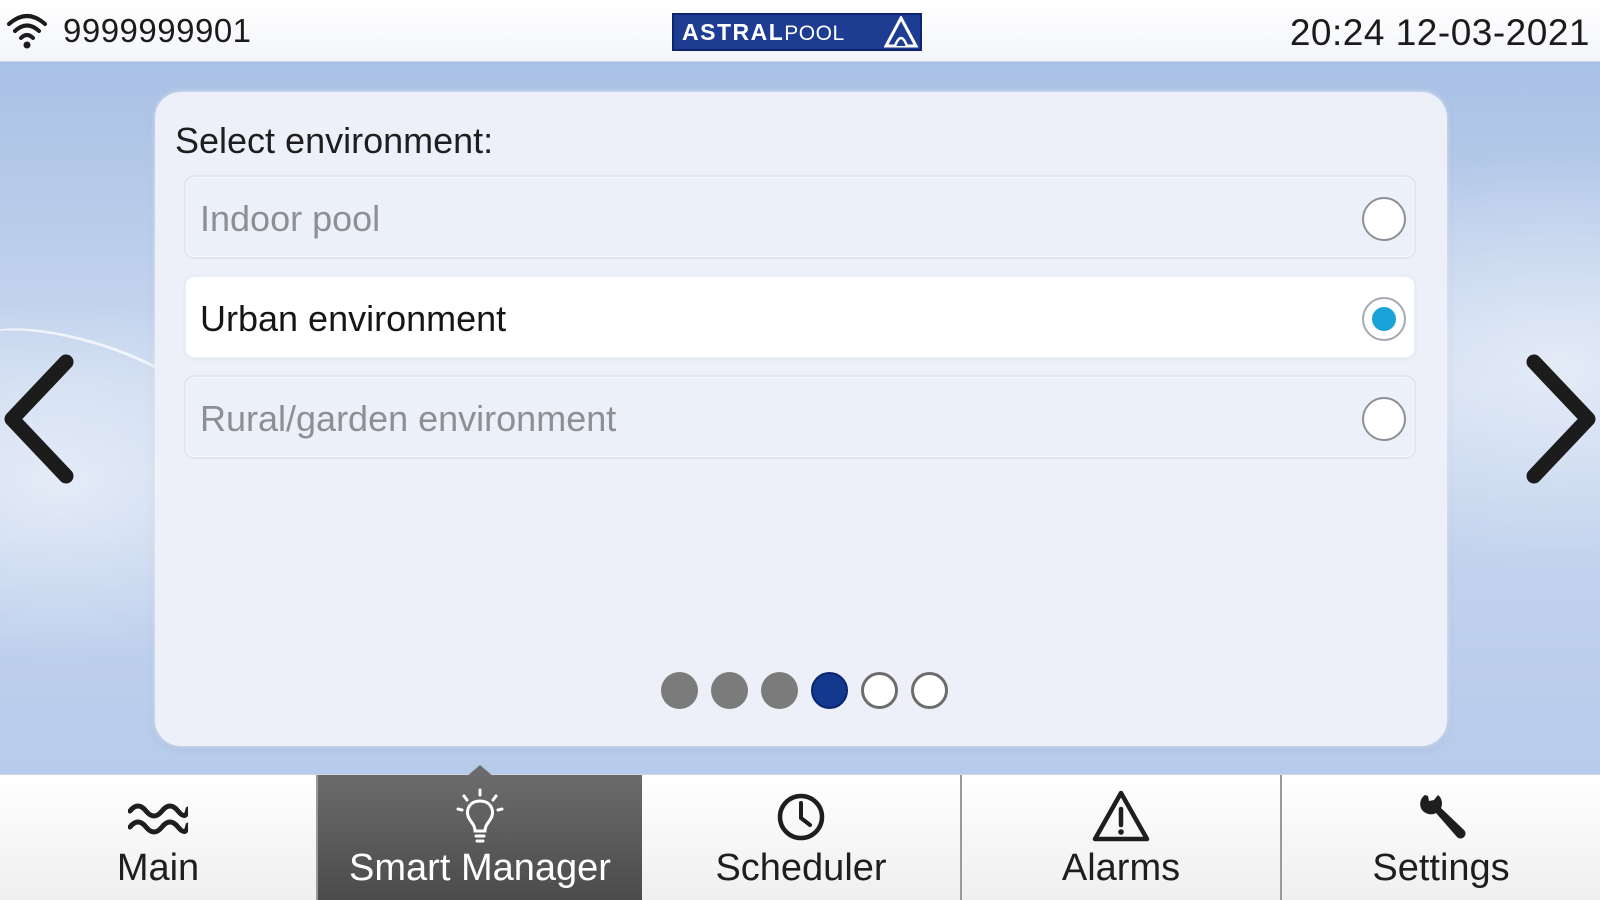 This screenshot has height=900, width=1600. Describe the element at coordinates (1121, 816) in the screenshot. I see `warning-icon` at that location.